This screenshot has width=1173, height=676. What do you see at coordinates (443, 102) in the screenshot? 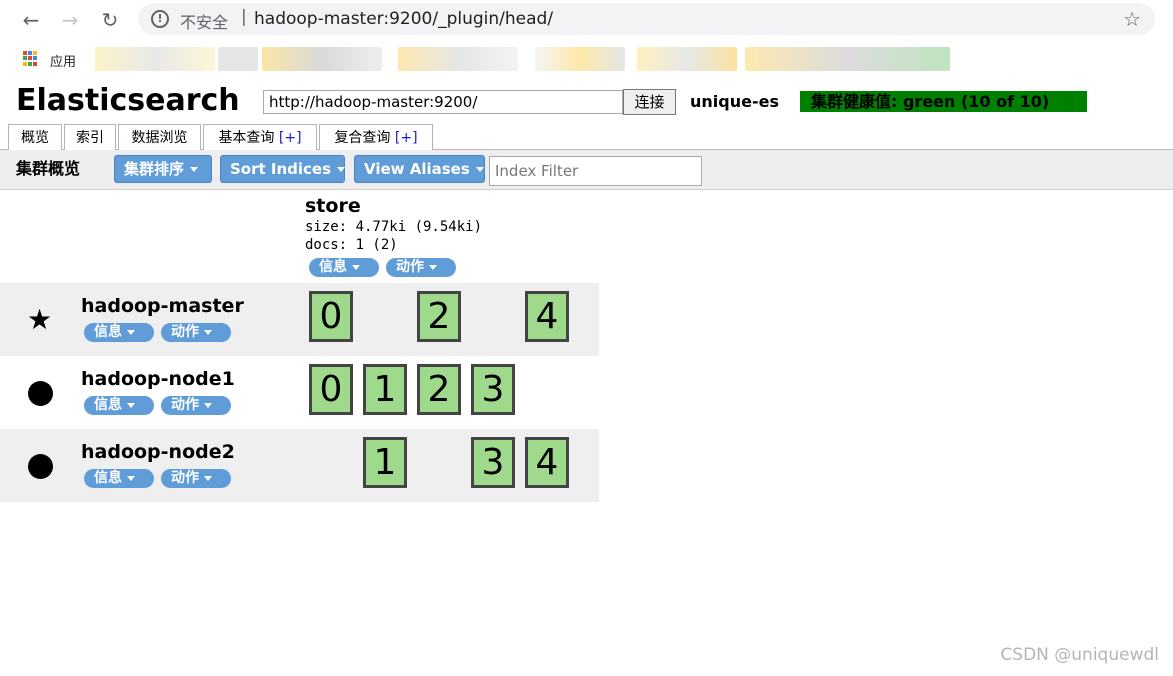
I see `connection-url-input` at bounding box center [443, 102].